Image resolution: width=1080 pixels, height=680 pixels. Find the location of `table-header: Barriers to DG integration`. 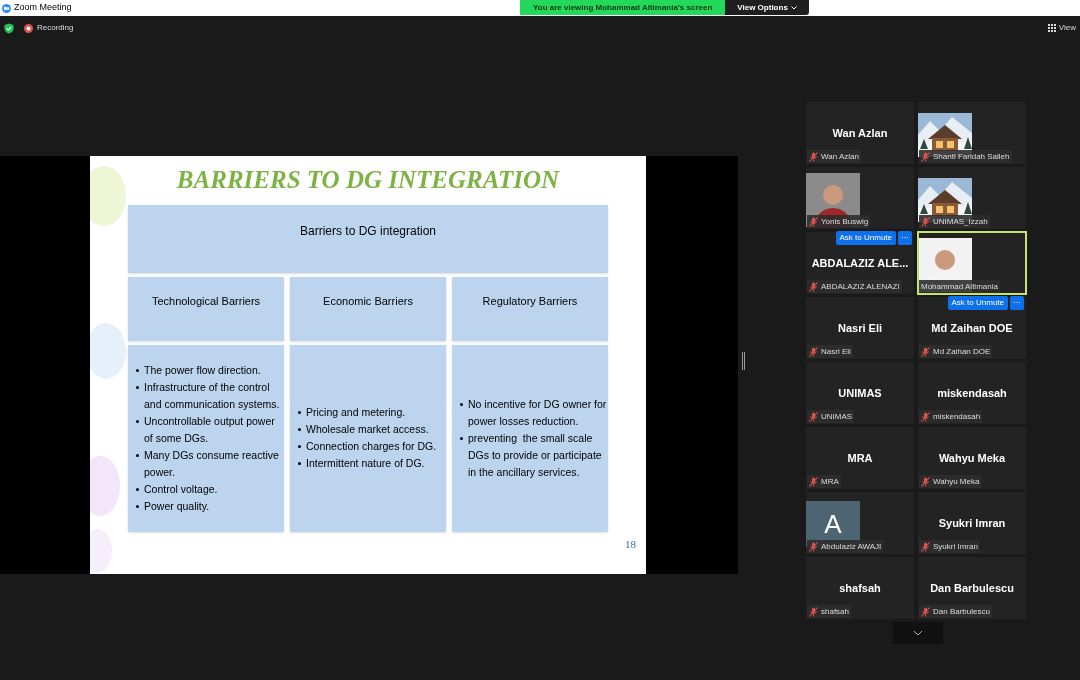

table-header: Barriers to DG integration is located at coordinates (368, 238).